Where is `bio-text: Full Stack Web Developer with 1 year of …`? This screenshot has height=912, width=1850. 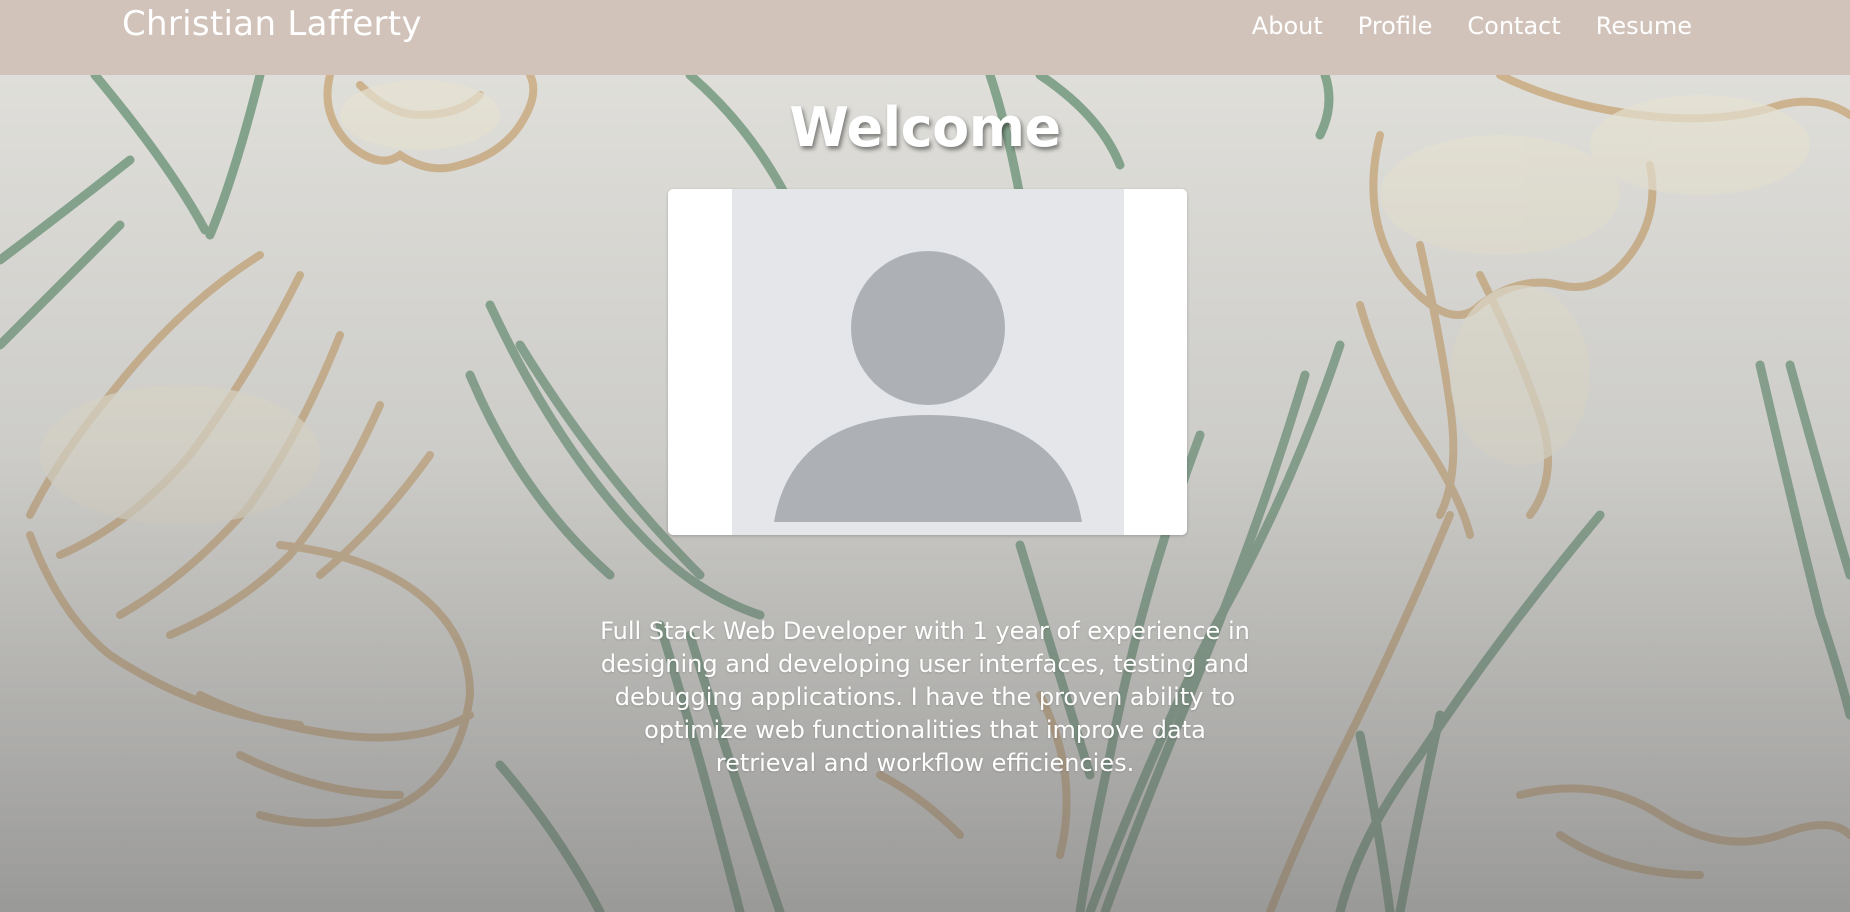 bio-text: Full Stack Web Developer with 1 year of … is located at coordinates (925, 697).